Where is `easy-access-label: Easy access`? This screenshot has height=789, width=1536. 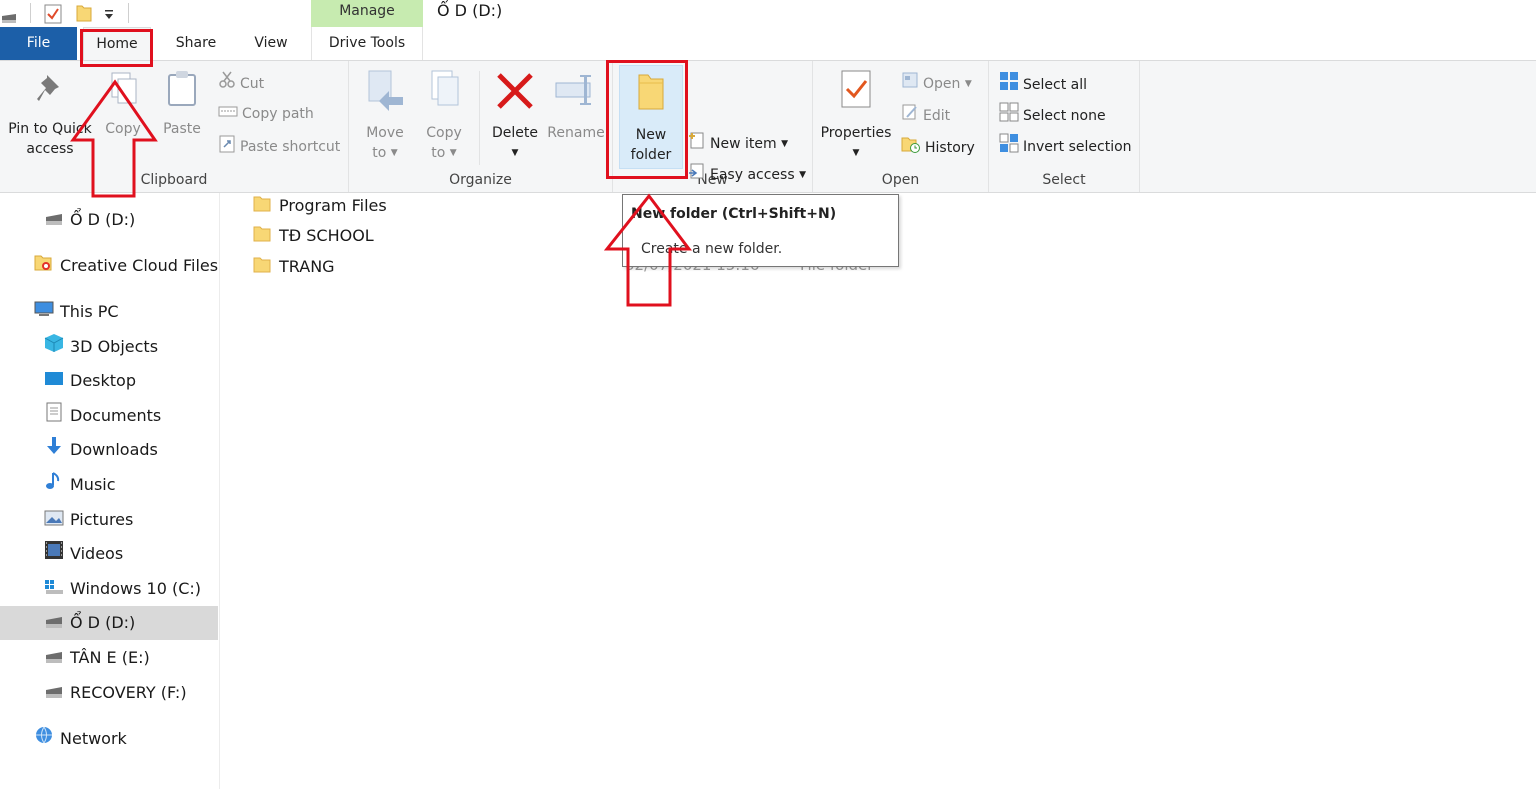
easy-access-label: Easy access is located at coordinates (752, 175).